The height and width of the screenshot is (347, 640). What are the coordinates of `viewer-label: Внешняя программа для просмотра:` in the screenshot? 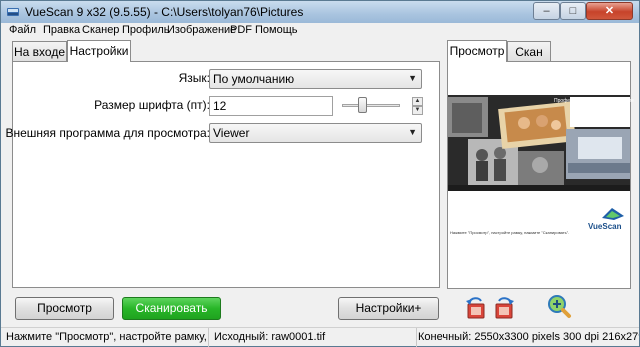 It's located at (108, 133).